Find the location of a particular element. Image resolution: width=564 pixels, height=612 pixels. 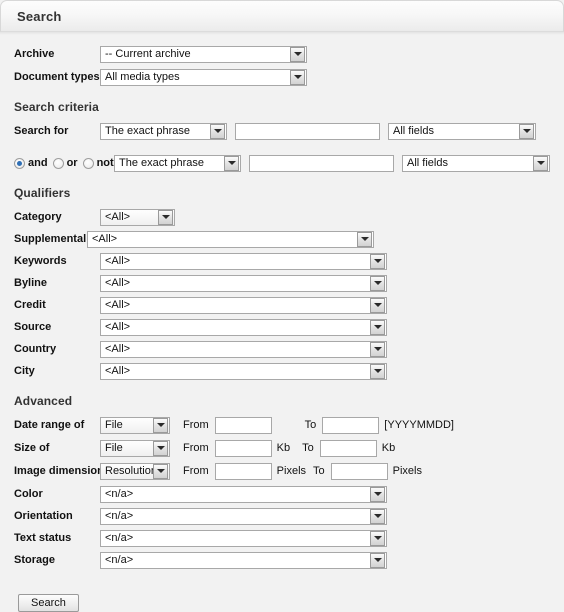

storage-select: <n/a> is located at coordinates (243, 560).